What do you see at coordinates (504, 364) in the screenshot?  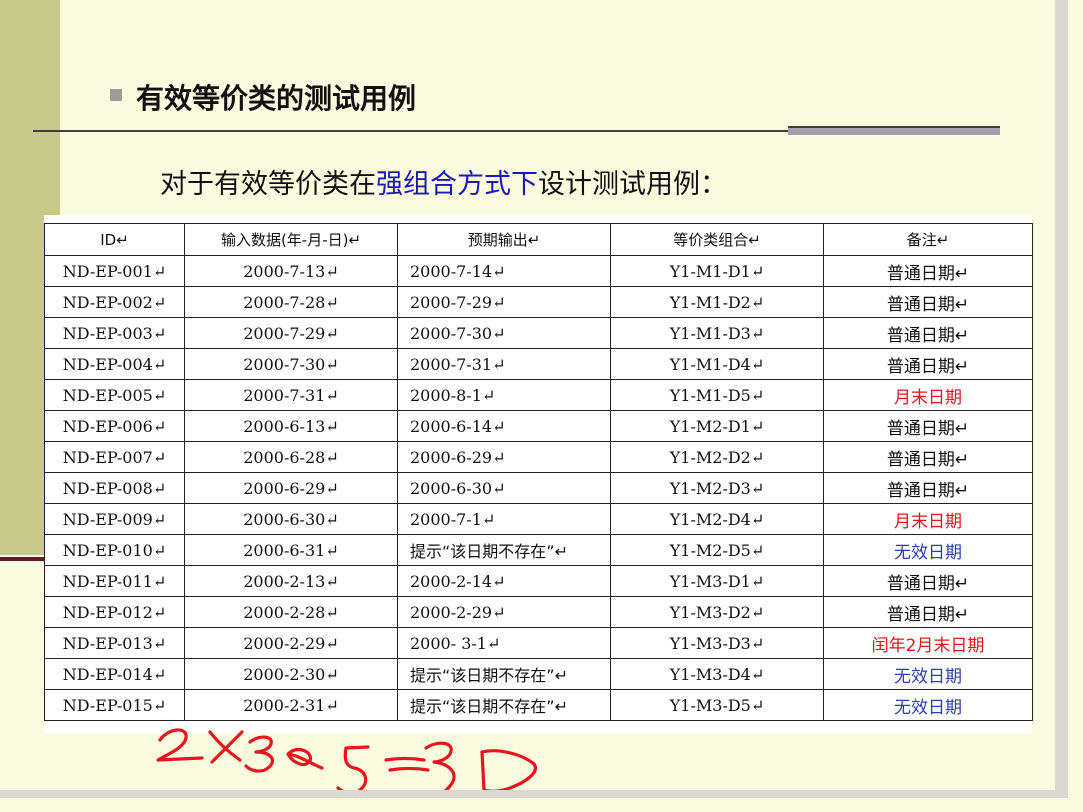 I see `cell-expected-output: 2000-7-31↵` at bounding box center [504, 364].